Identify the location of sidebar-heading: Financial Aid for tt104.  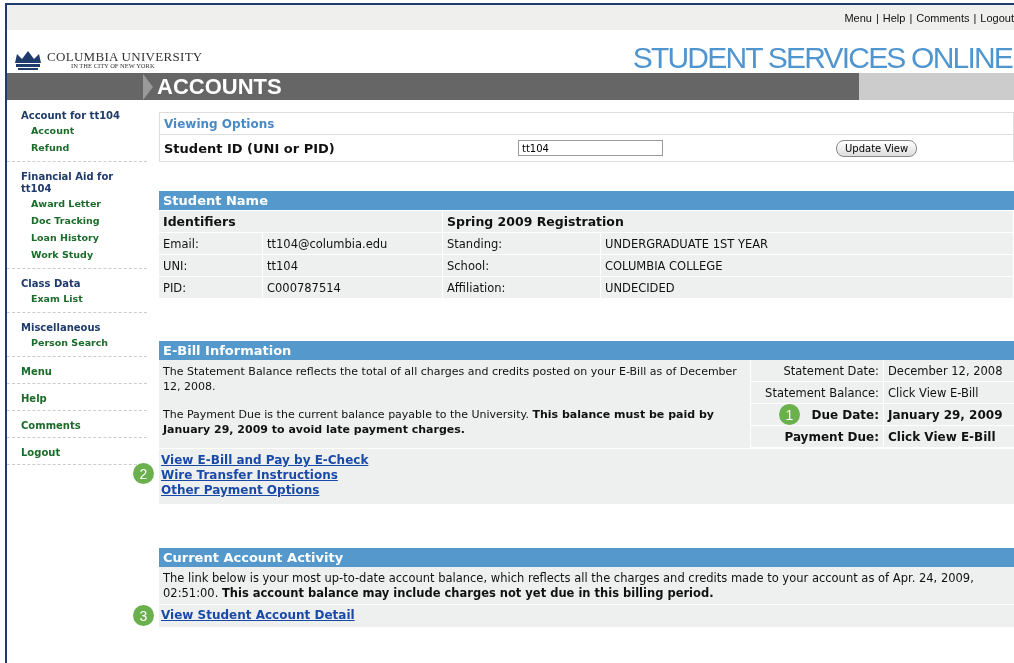
(84, 183).